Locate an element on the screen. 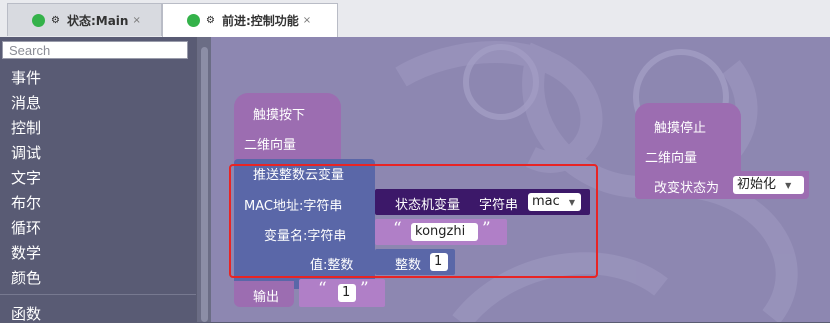 This screenshot has height=323, width=830. category-boolean: 布尔 is located at coordinates (26, 203).